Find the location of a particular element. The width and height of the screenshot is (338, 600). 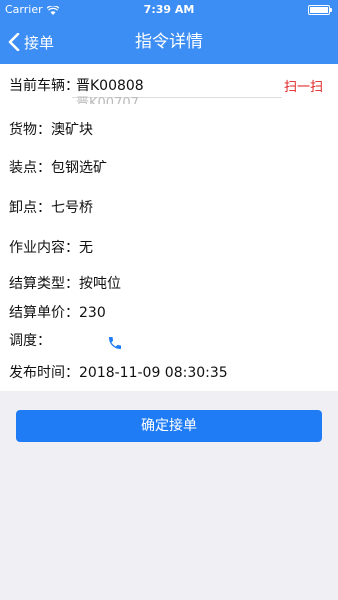

detail-label: 货物： is located at coordinates (30, 130).